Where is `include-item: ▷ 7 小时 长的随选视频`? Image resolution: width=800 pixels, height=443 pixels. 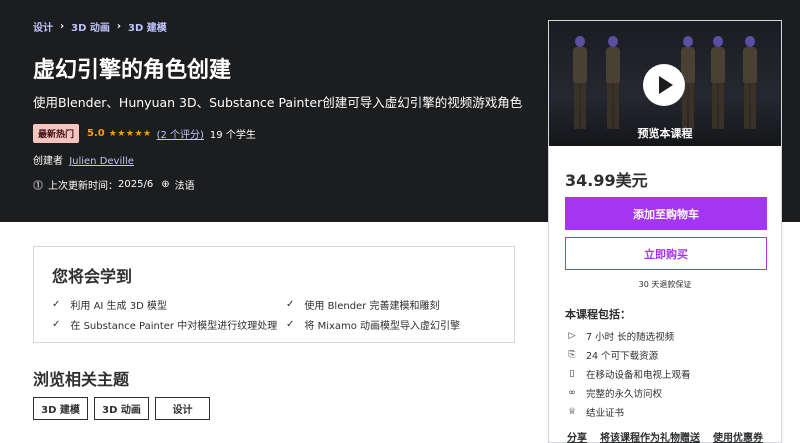
include-item: ▷ 7 小时 长的随选视频 is located at coordinates (620, 336).